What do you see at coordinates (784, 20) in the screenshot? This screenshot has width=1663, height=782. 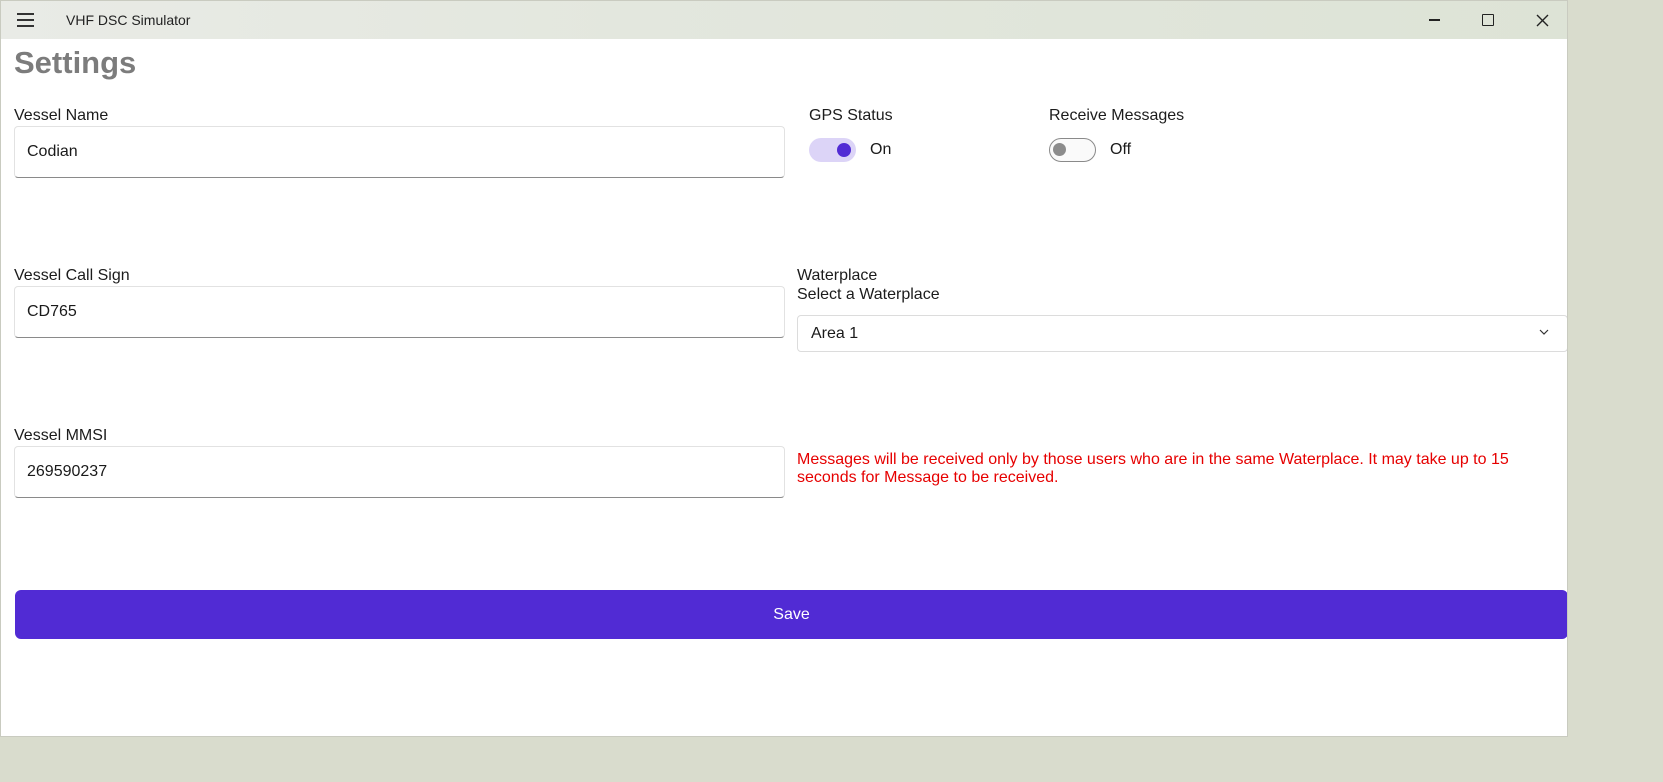 I see `title-bar: VHF DSC Simulator` at bounding box center [784, 20].